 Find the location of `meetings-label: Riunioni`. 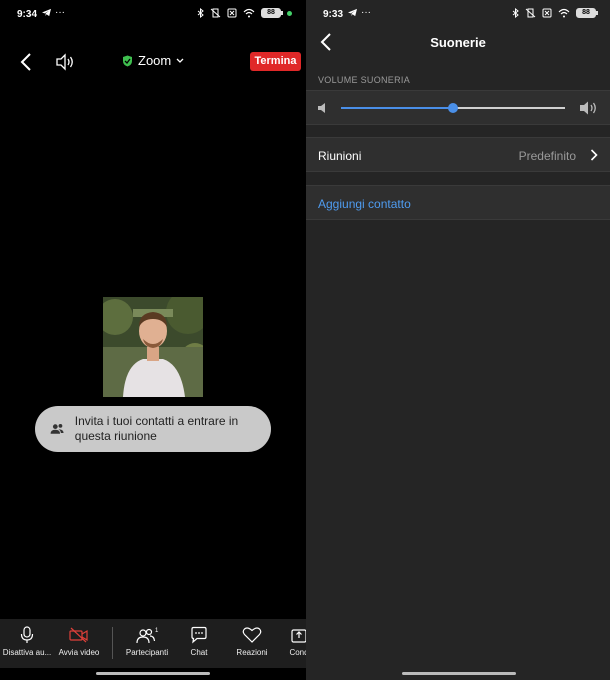

meetings-label: Riunioni is located at coordinates (340, 156).